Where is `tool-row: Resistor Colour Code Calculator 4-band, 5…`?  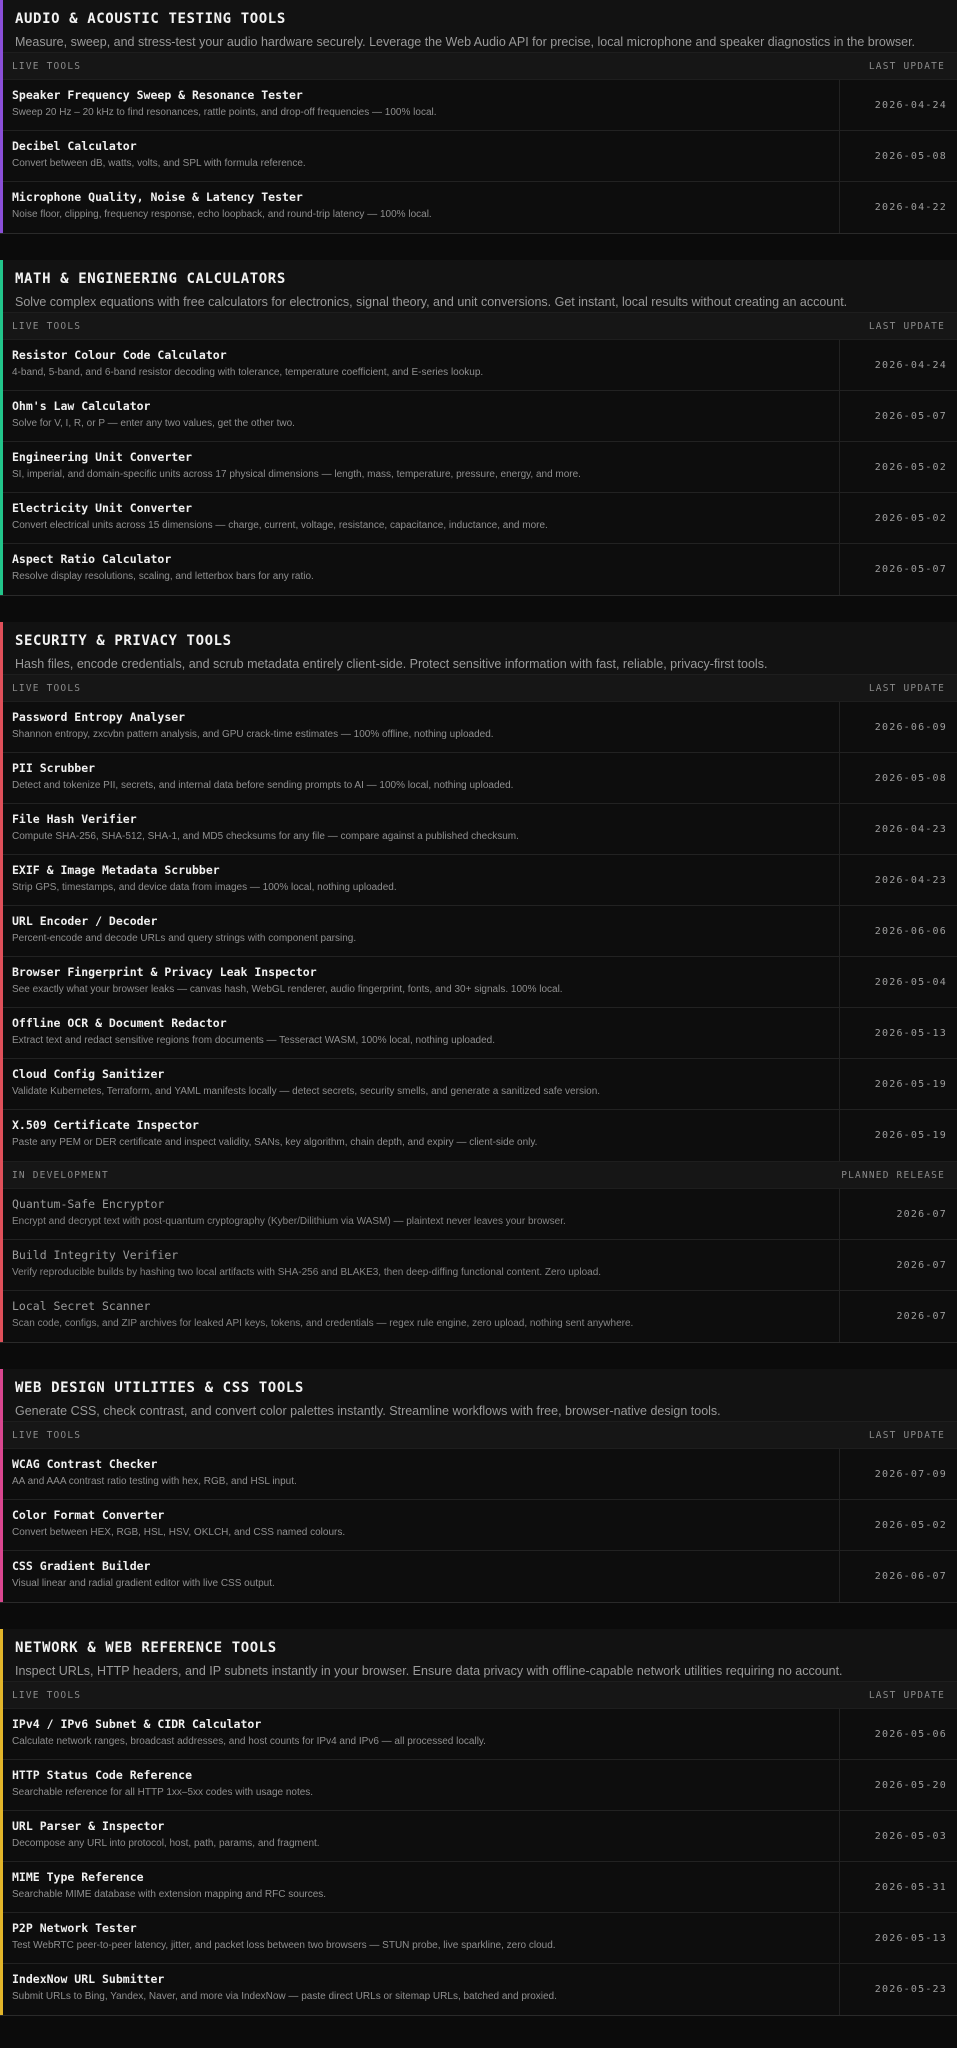
tool-row: Resistor Colour Code Calculator 4-band, 5… is located at coordinates (478, 365).